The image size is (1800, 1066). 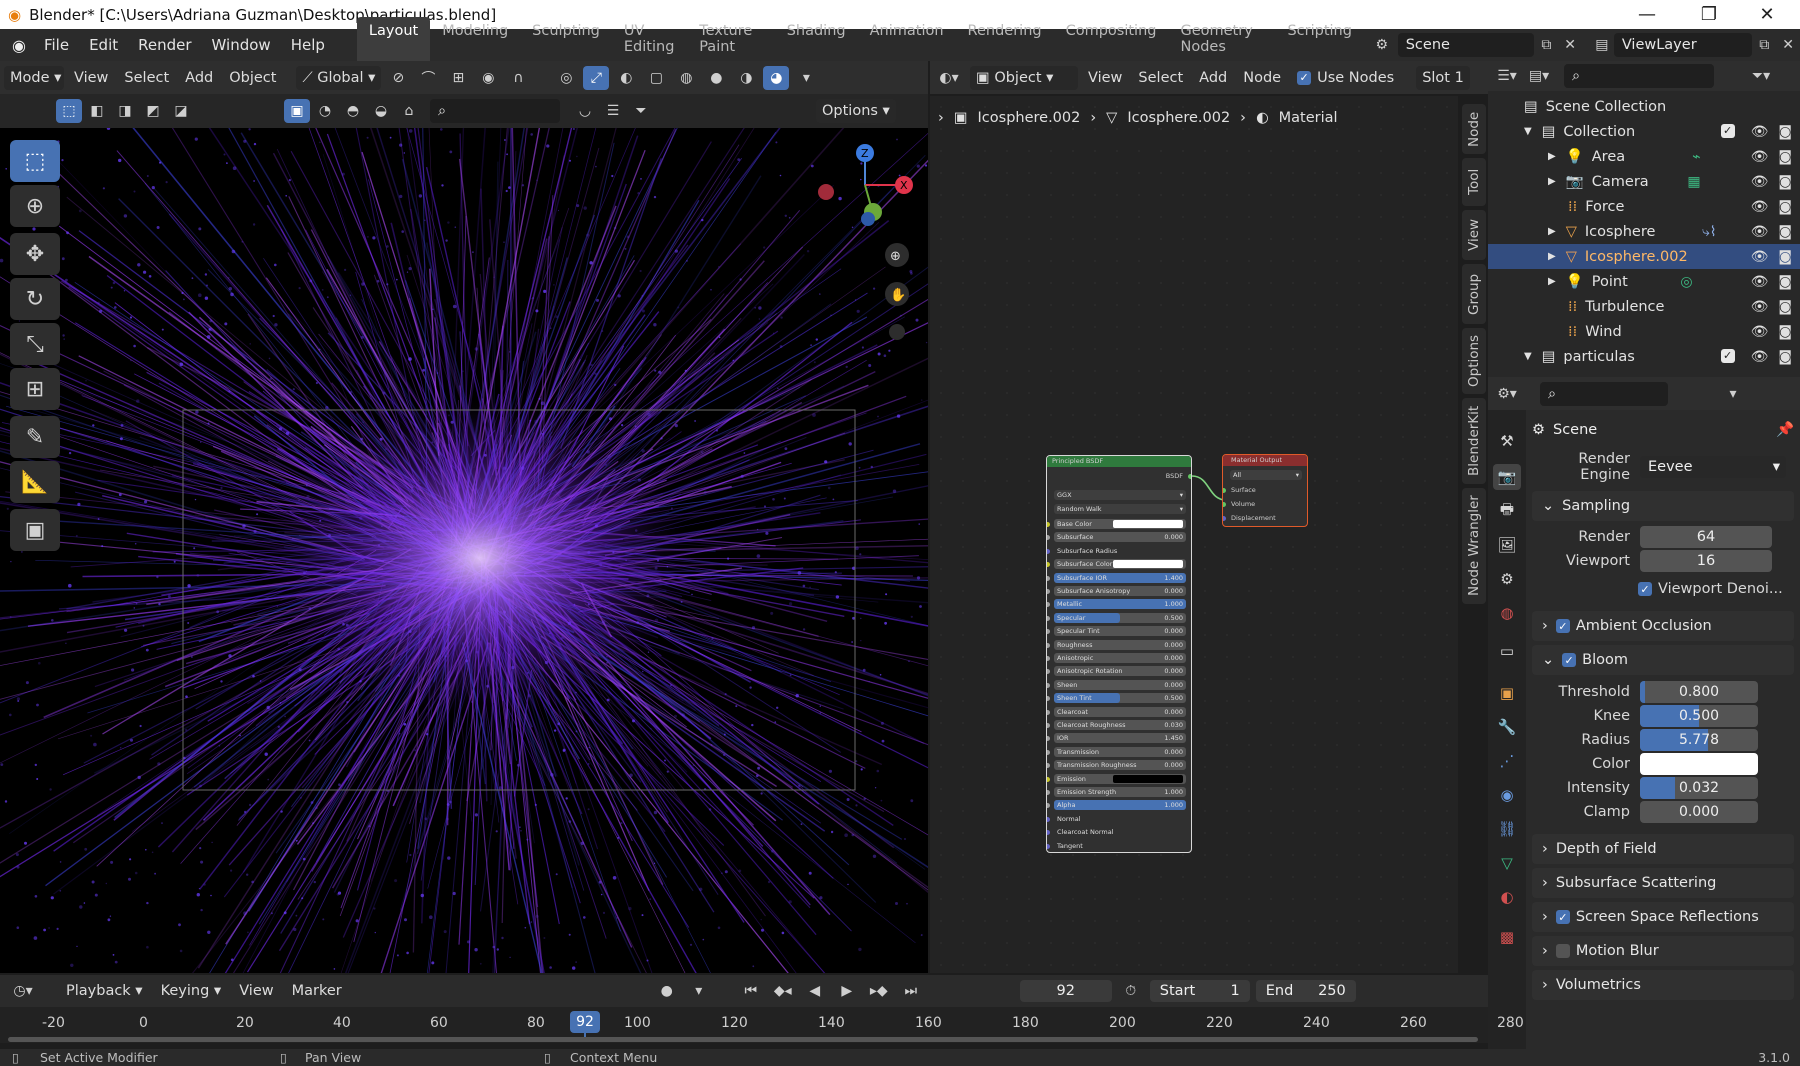 What do you see at coordinates (1562, 951) in the screenshot?
I see `checkbox-icon` at bounding box center [1562, 951].